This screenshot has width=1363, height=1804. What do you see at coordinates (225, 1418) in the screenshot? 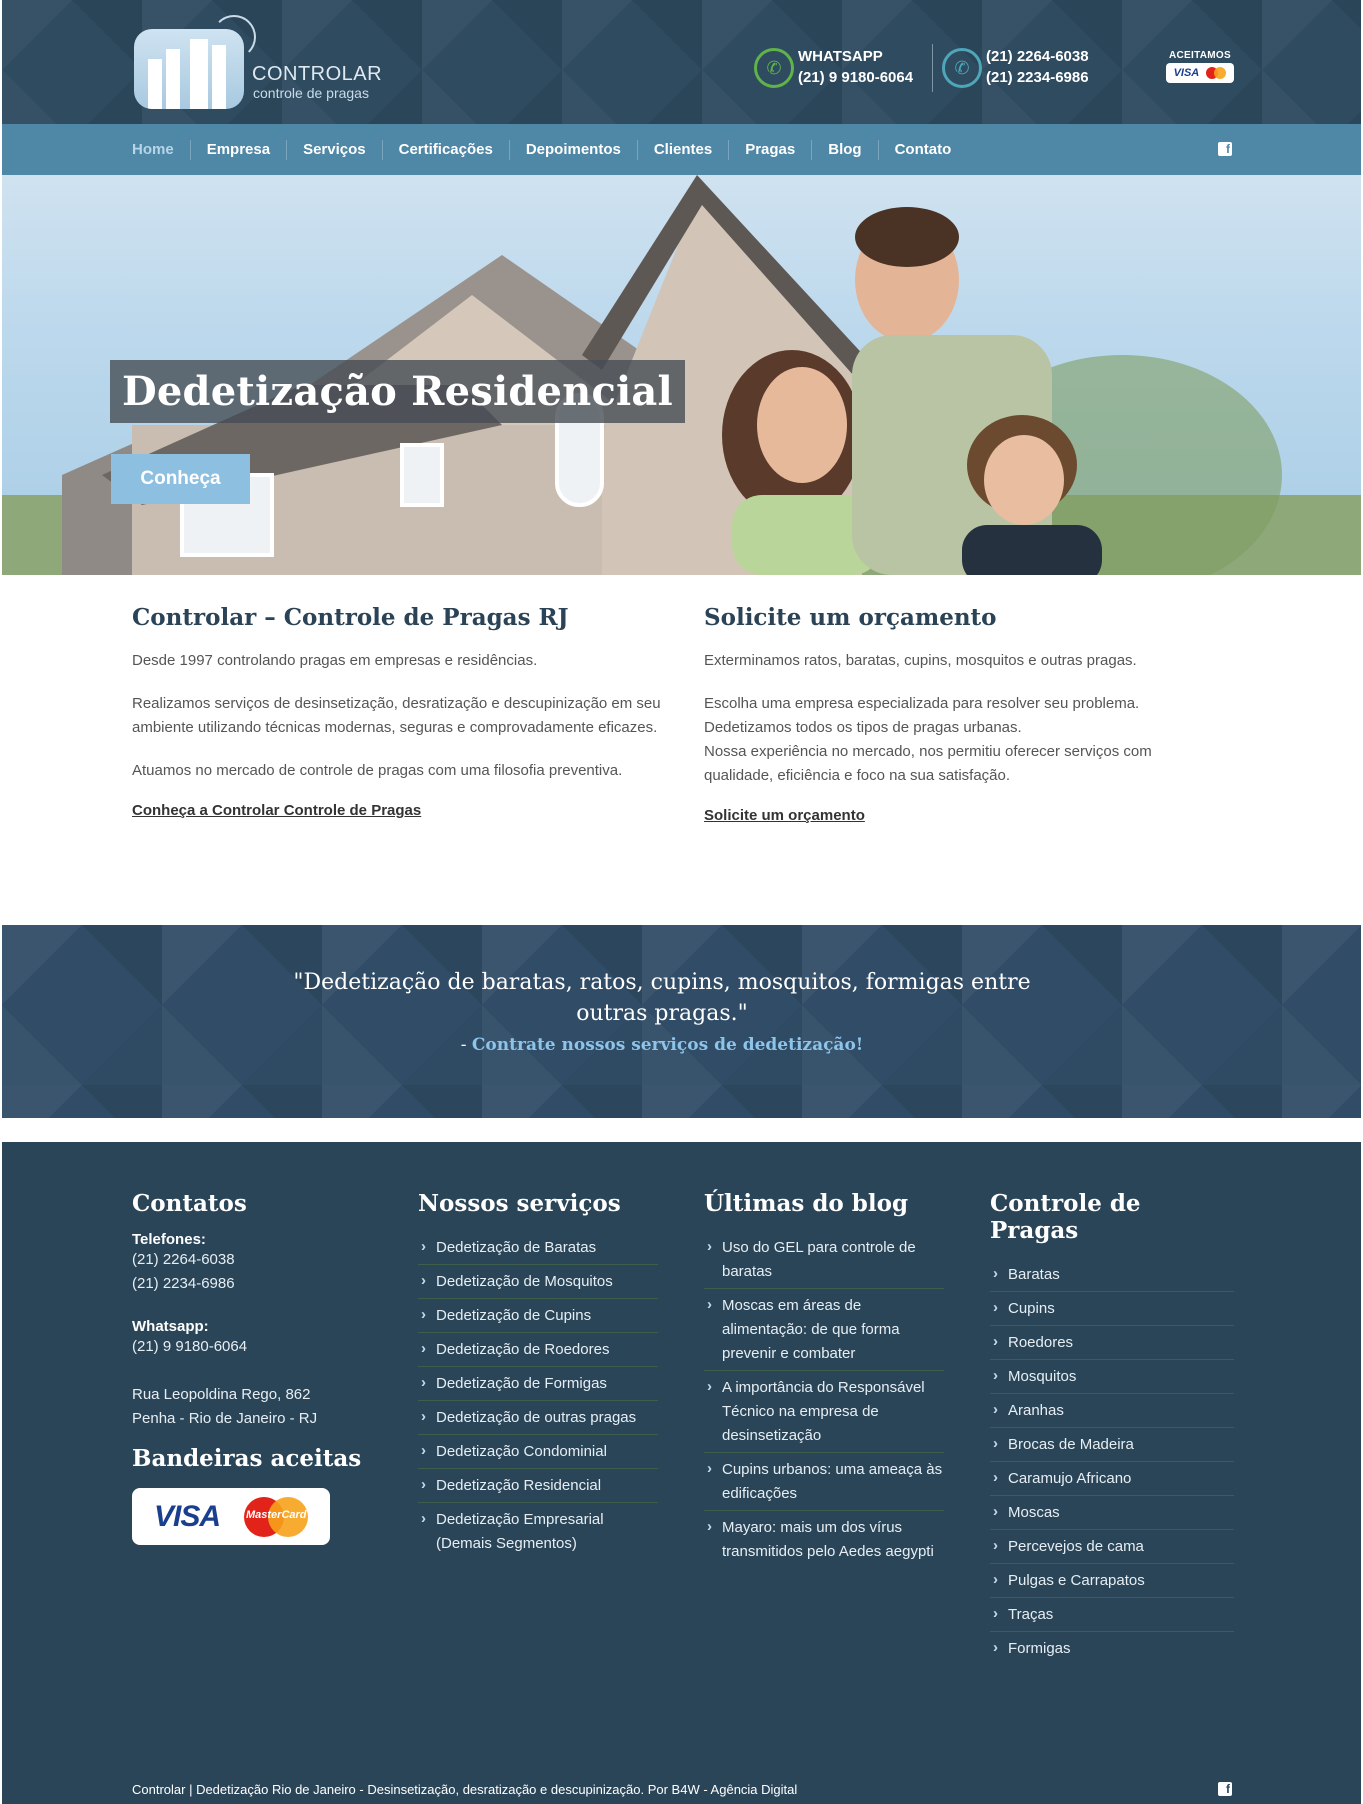
I see `footer-address-2: Penha - Rio de Janeiro - RJ` at bounding box center [225, 1418].